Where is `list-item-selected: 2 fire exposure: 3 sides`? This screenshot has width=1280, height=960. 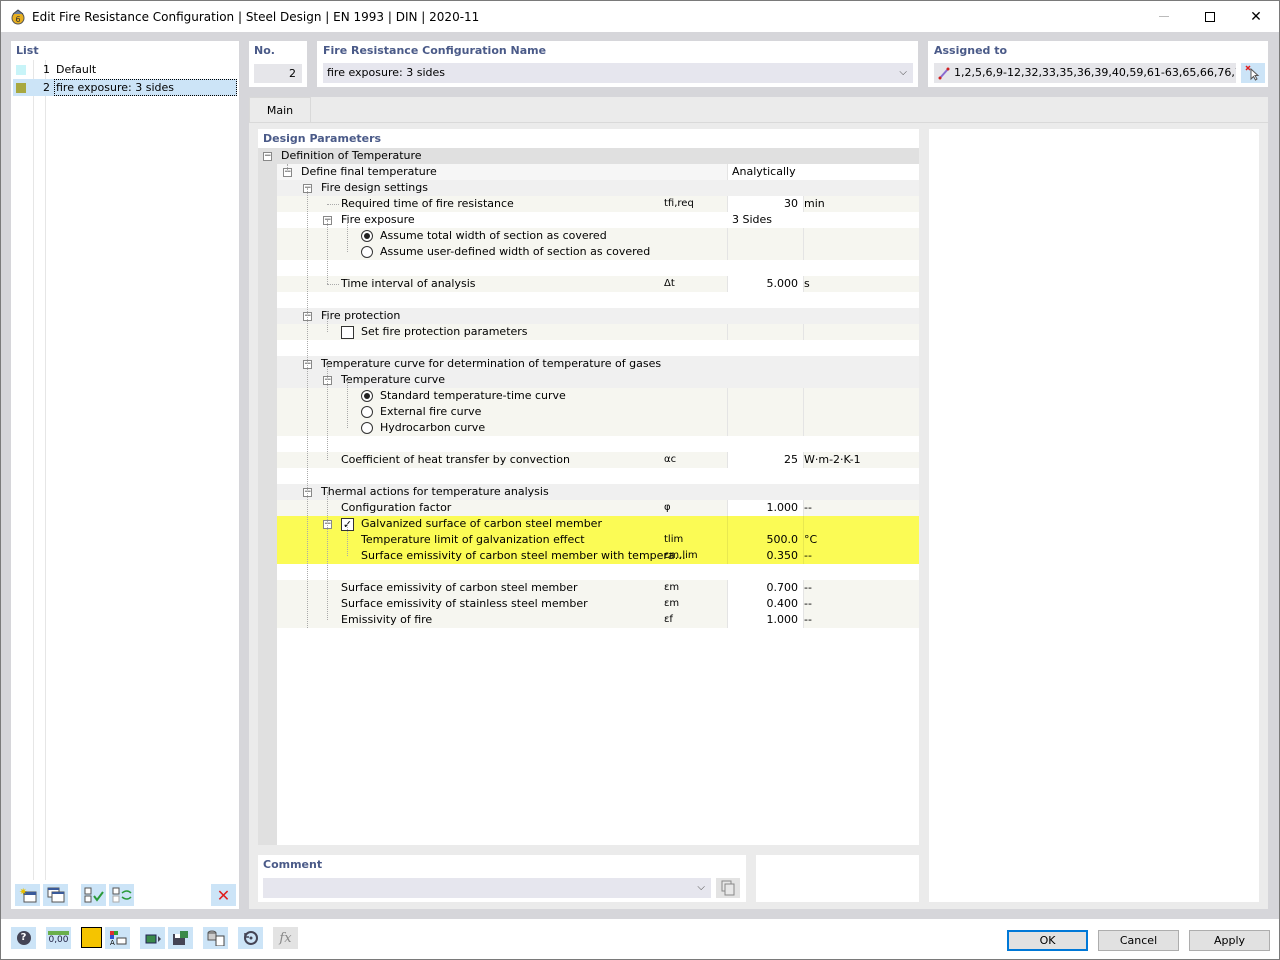 list-item-selected: 2 fire exposure: 3 sides is located at coordinates (125, 87).